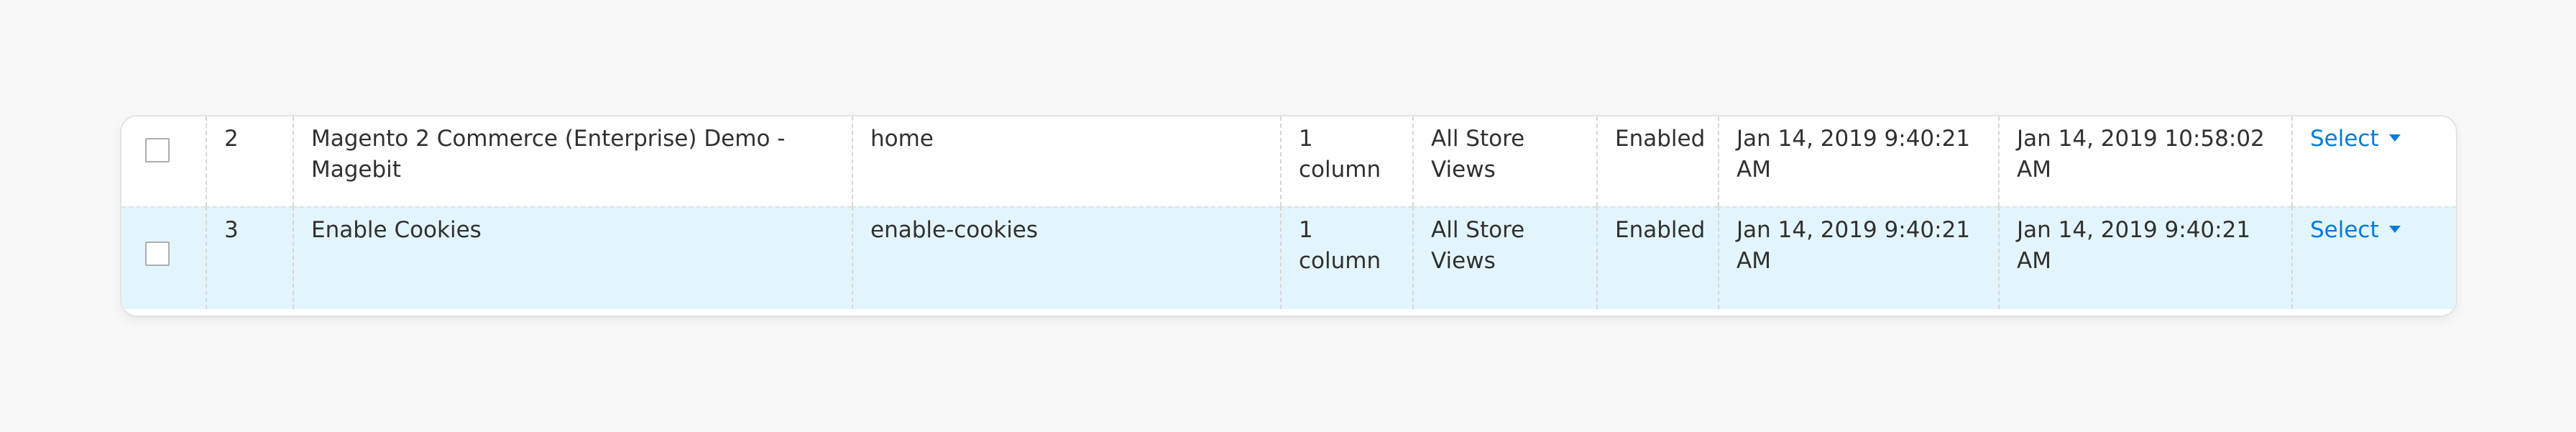 The width and height of the screenshot is (2576, 432). What do you see at coordinates (1066, 257) in the screenshot?
I see `url-key-cell: enable-cookies` at bounding box center [1066, 257].